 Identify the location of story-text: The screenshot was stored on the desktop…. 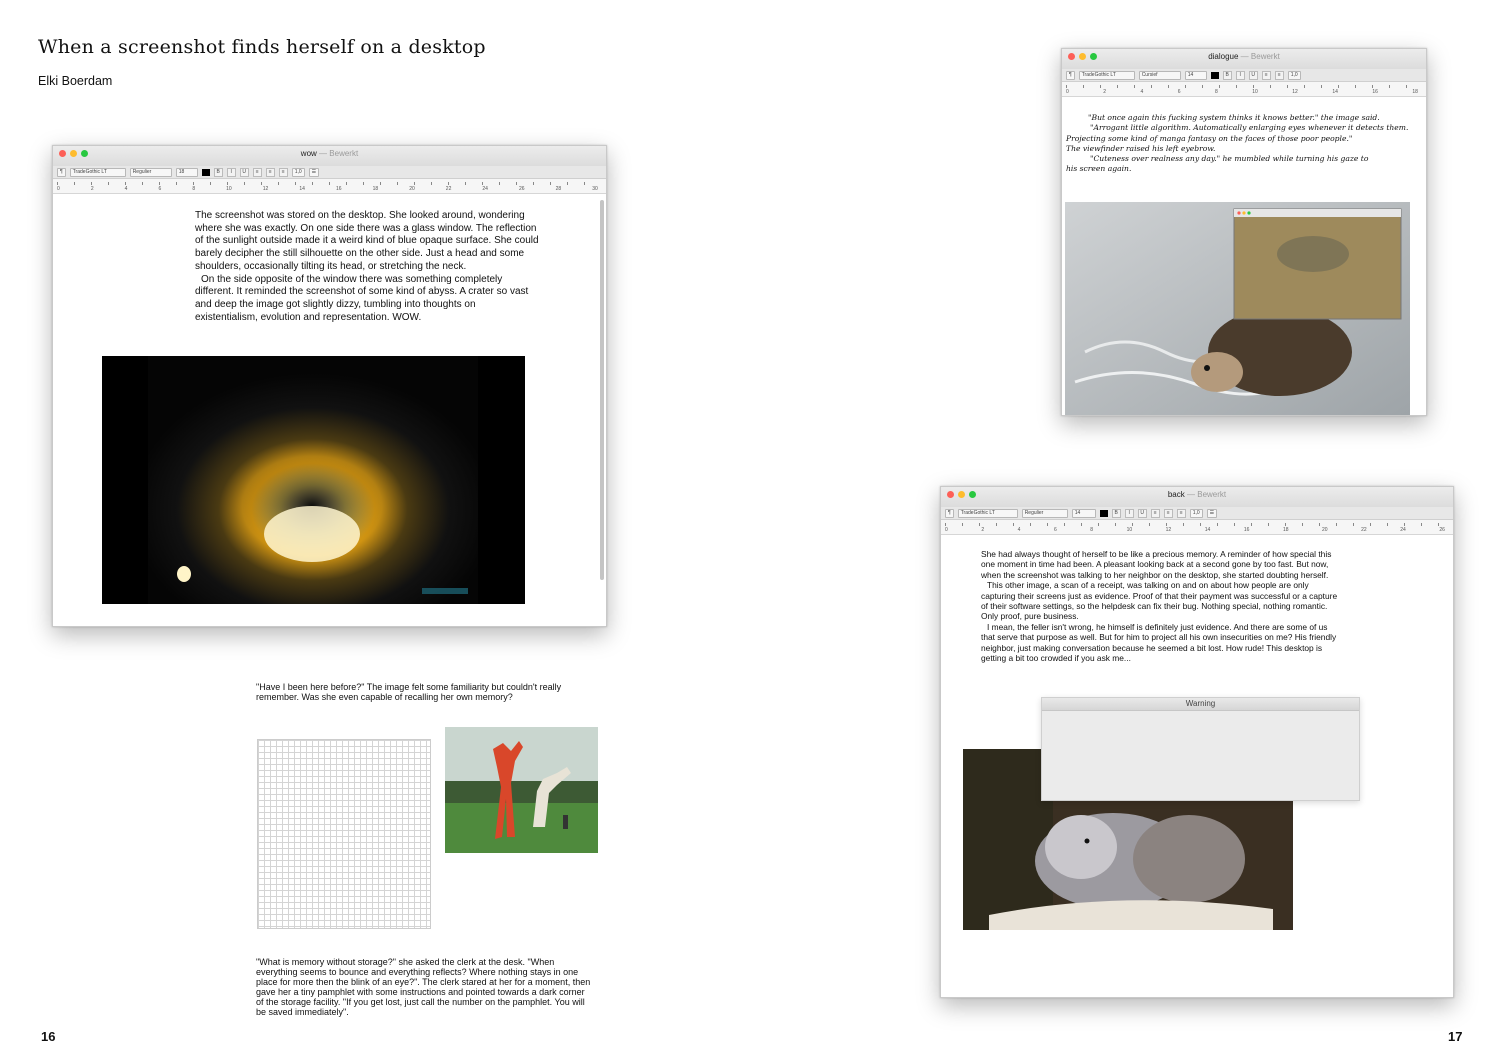
(367, 267).